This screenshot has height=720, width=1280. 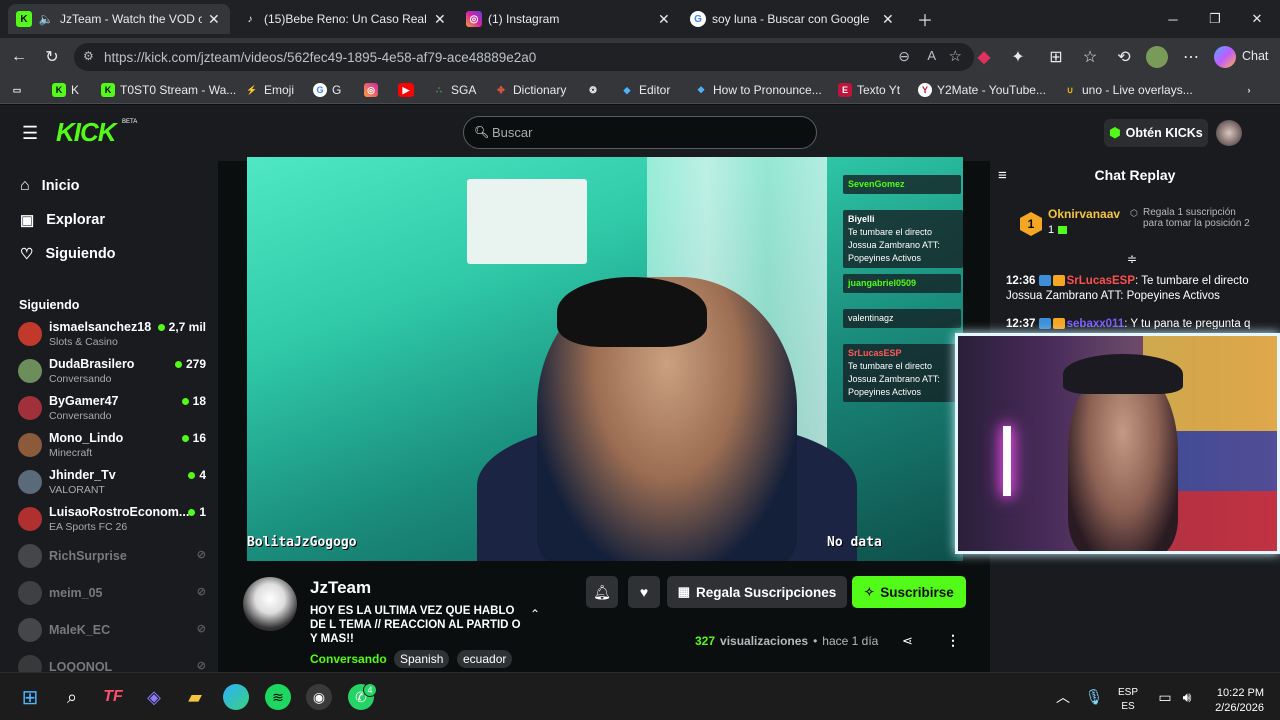 I want to click on sidebar-channel: Jhinder_Tv VALORANT 4, so click(x=112, y=484).